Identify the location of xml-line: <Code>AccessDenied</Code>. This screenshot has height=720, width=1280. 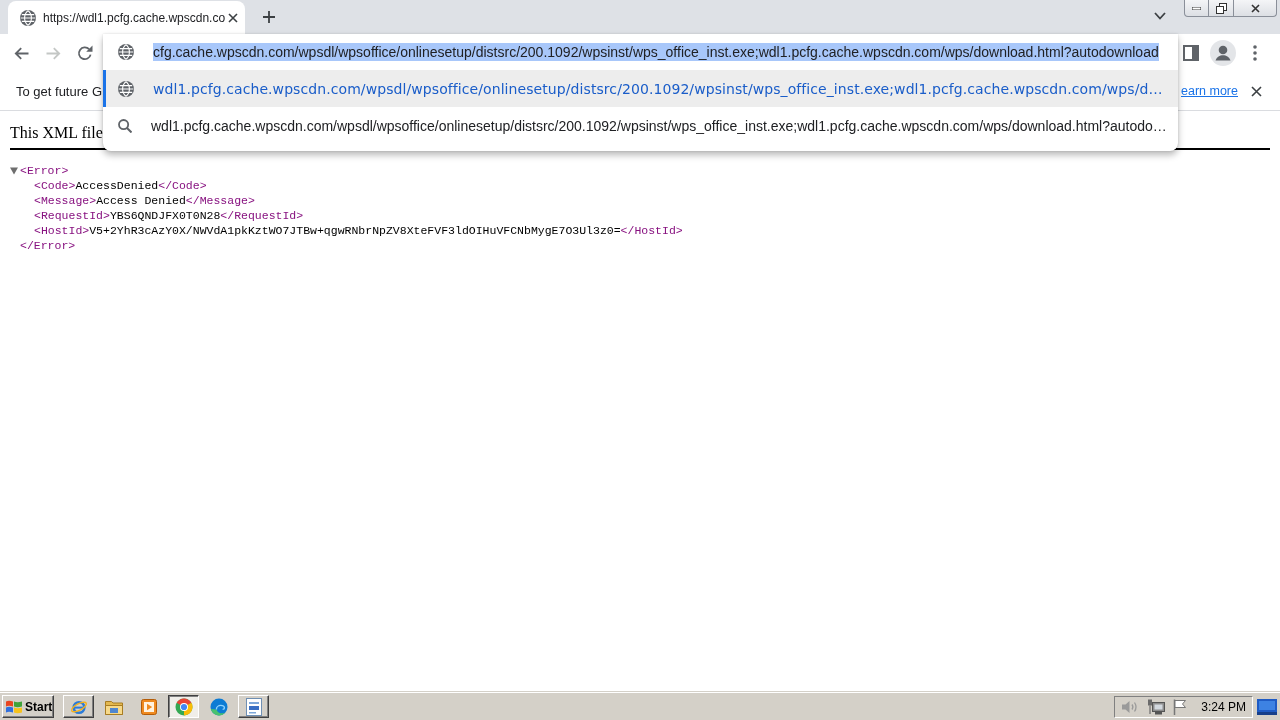
(120, 185).